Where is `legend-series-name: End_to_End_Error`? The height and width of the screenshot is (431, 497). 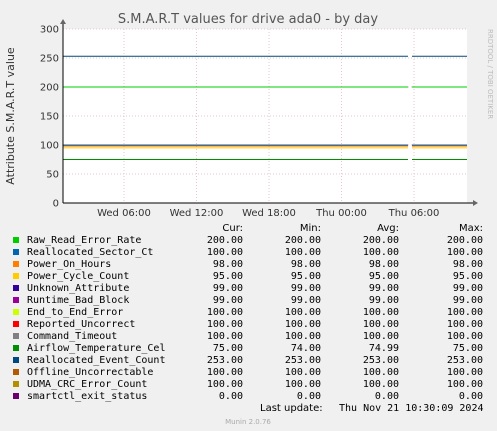
legend-series-name: End_to_End_Error is located at coordinates (75, 312).